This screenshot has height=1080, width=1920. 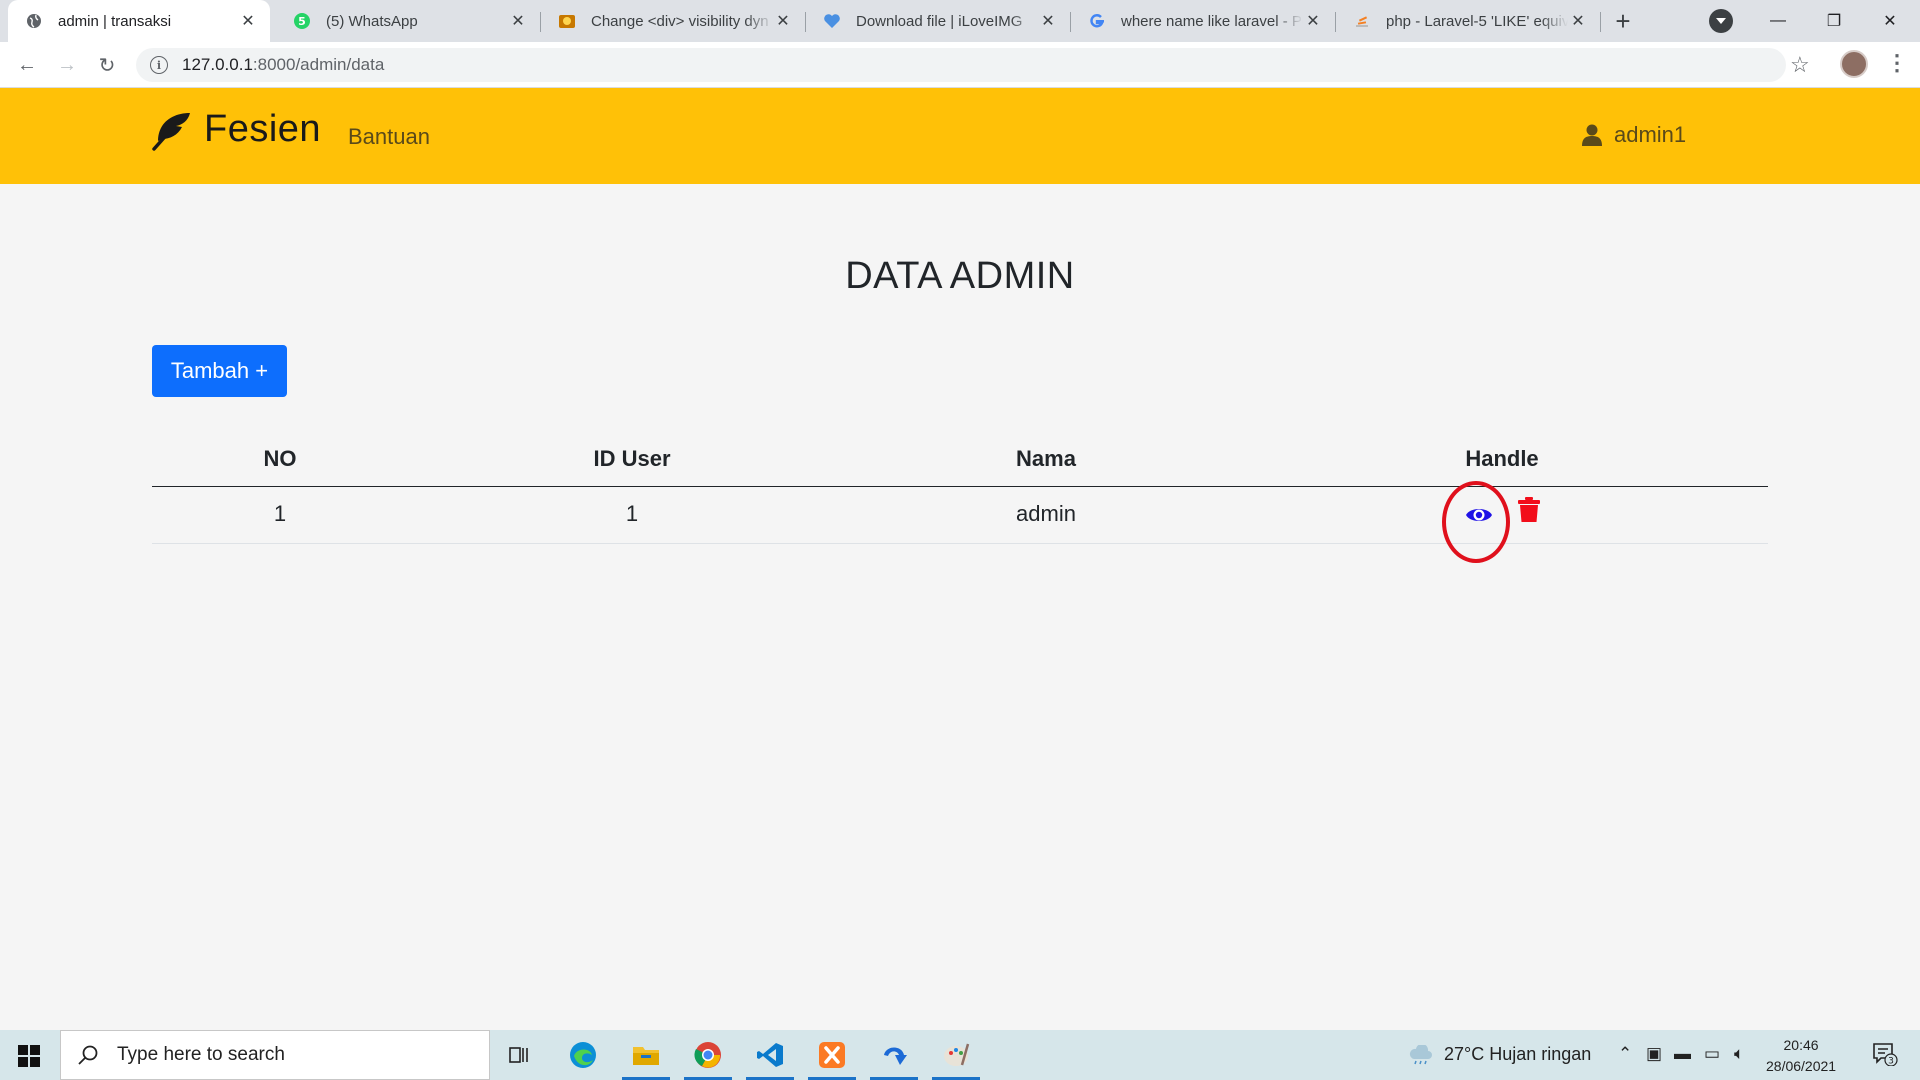 What do you see at coordinates (67, 65) in the screenshot?
I see `forward-button: →` at bounding box center [67, 65].